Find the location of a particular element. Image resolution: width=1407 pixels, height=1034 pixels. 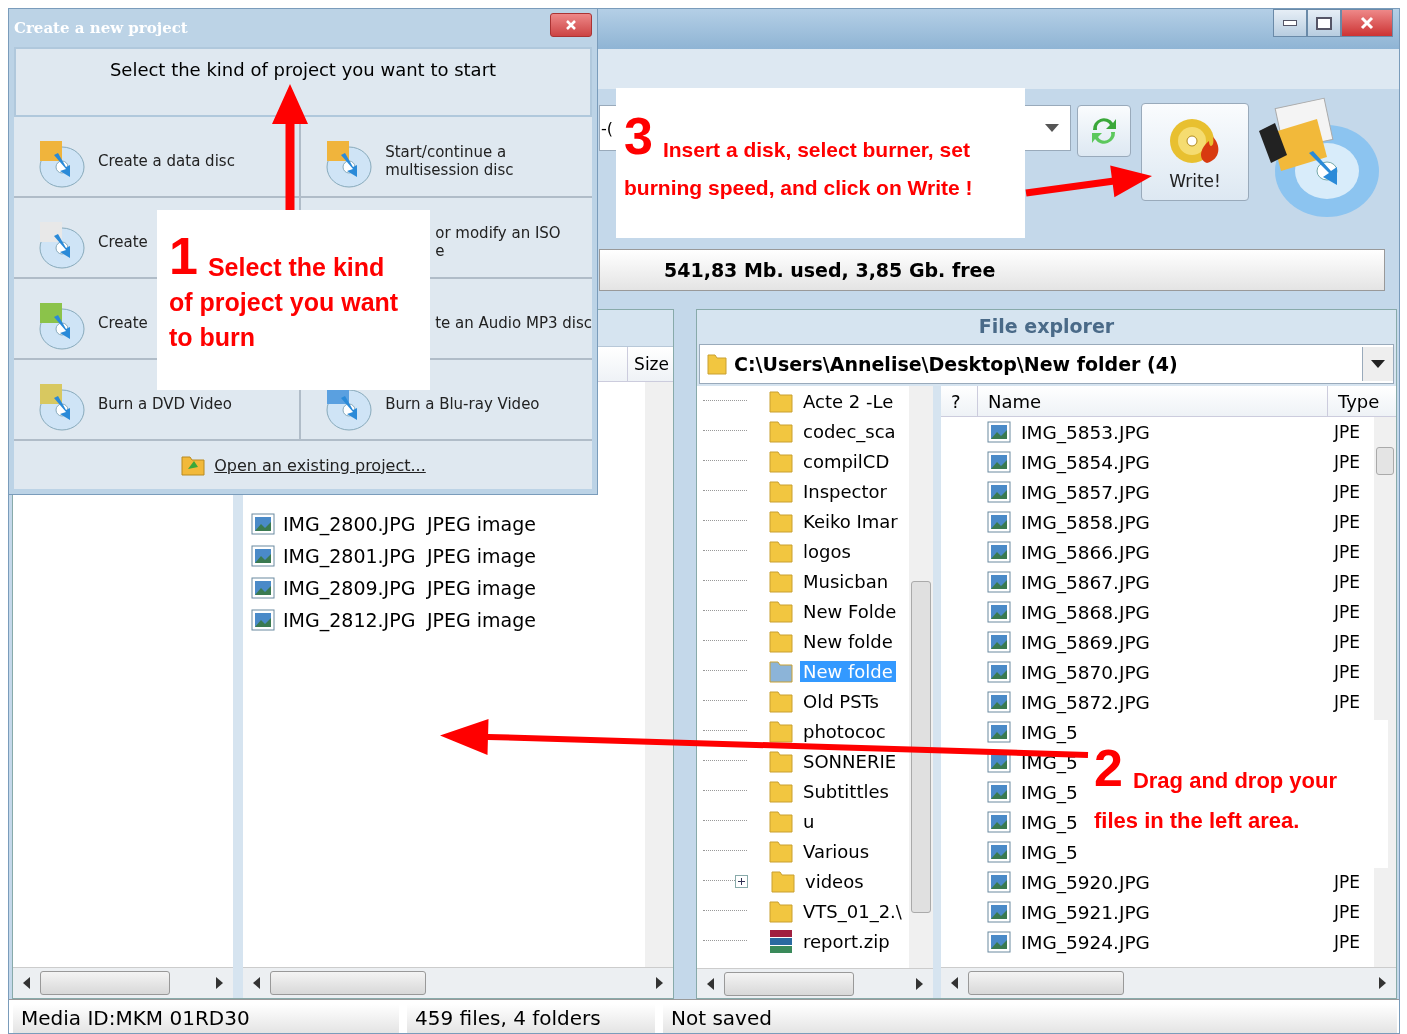

panel-title: File explorer is located at coordinates (1046, 326).